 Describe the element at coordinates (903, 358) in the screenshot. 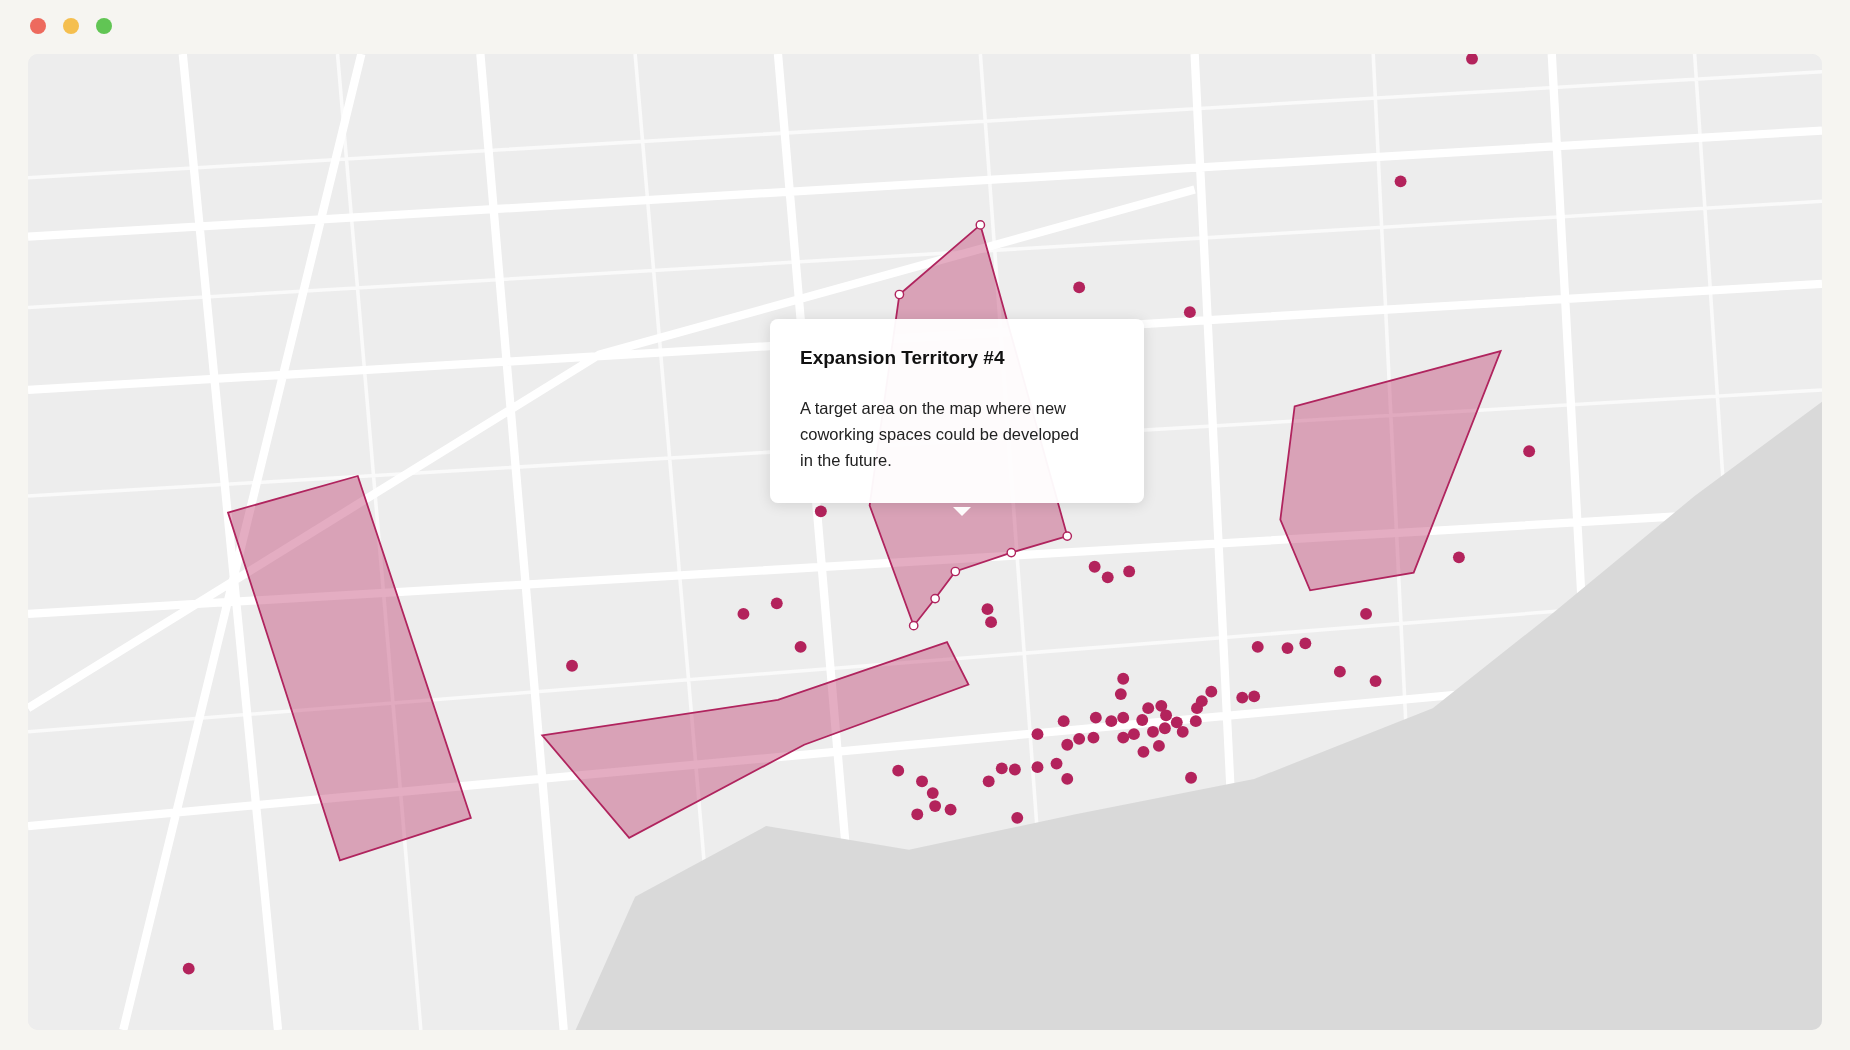

I see `tooltip-title: Expansion Territory #4` at that location.